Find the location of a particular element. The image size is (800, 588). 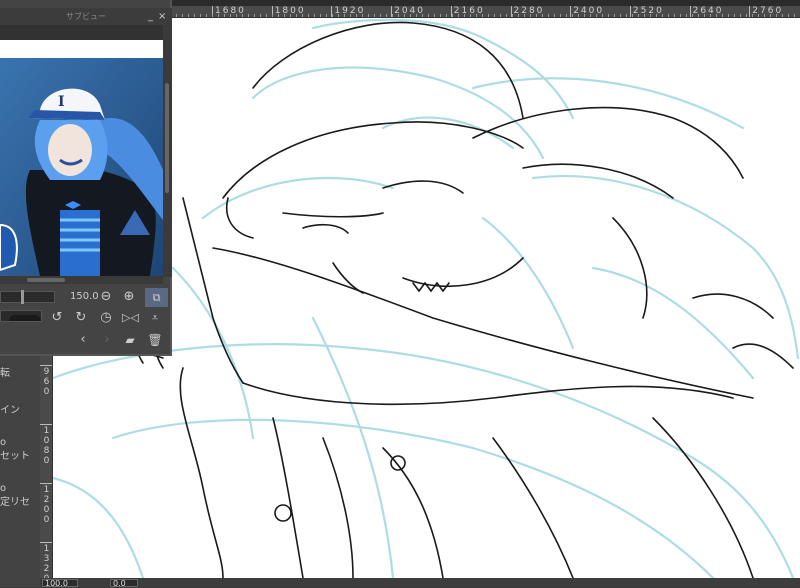

panel-item-line: イン is located at coordinates (10, 411).